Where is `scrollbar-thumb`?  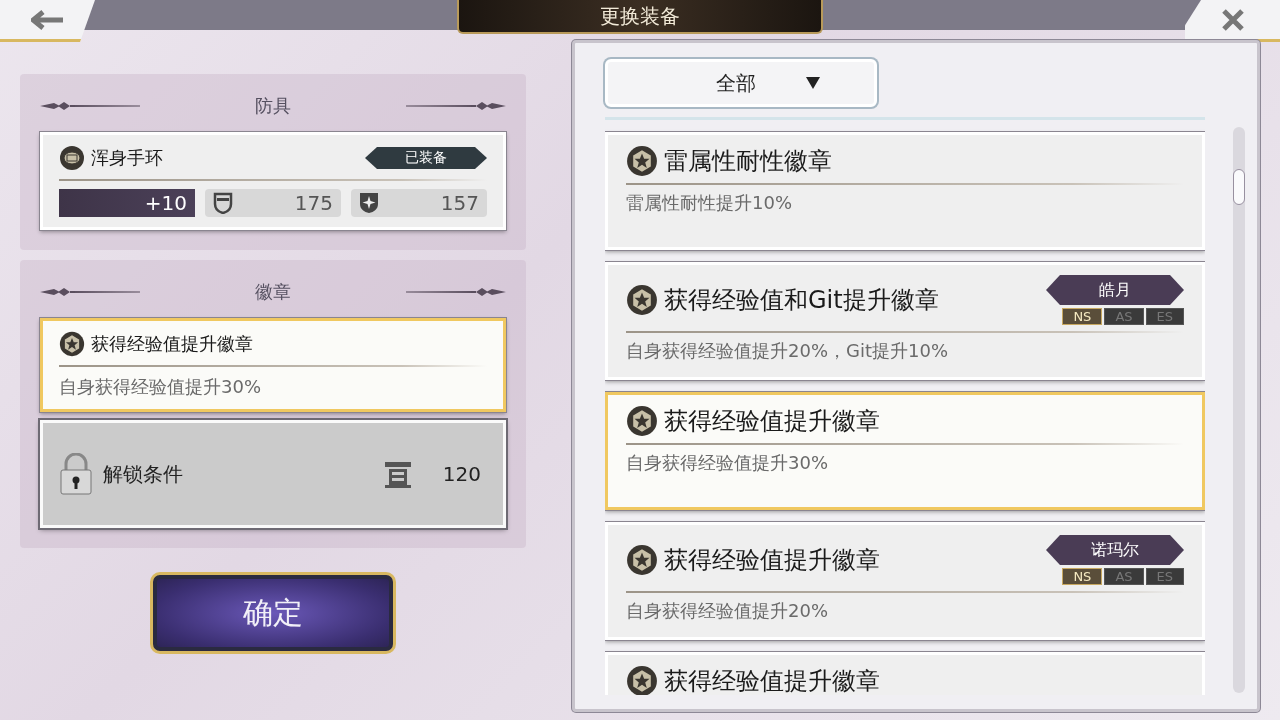
scrollbar-thumb is located at coordinates (1239, 187).